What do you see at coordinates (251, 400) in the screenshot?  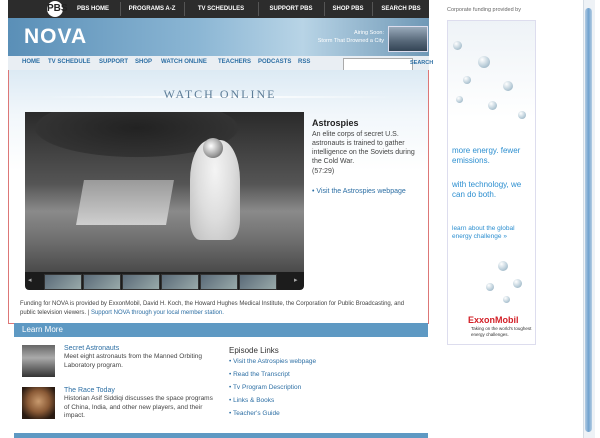 I see `episode-link-books: • Links & Books` at bounding box center [251, 400].